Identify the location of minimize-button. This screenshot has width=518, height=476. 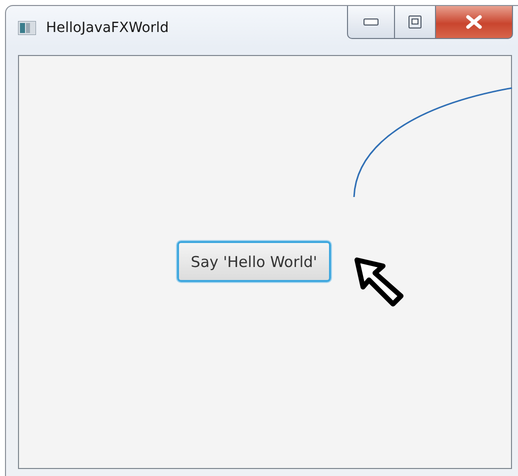
(371, 22).